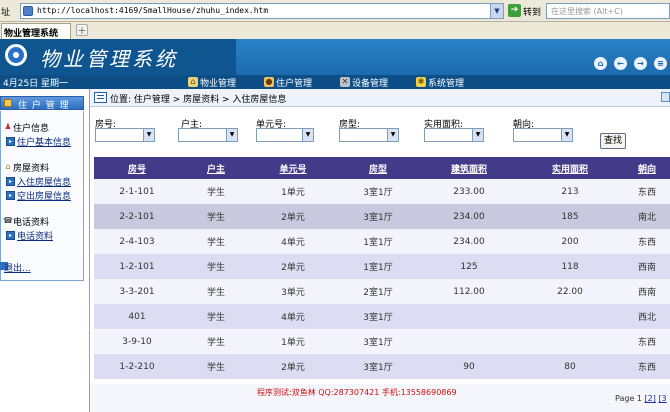  Describe the element at coordinates (600, 63) in the screenshot. I see `home-icon: ⌂` at that location.